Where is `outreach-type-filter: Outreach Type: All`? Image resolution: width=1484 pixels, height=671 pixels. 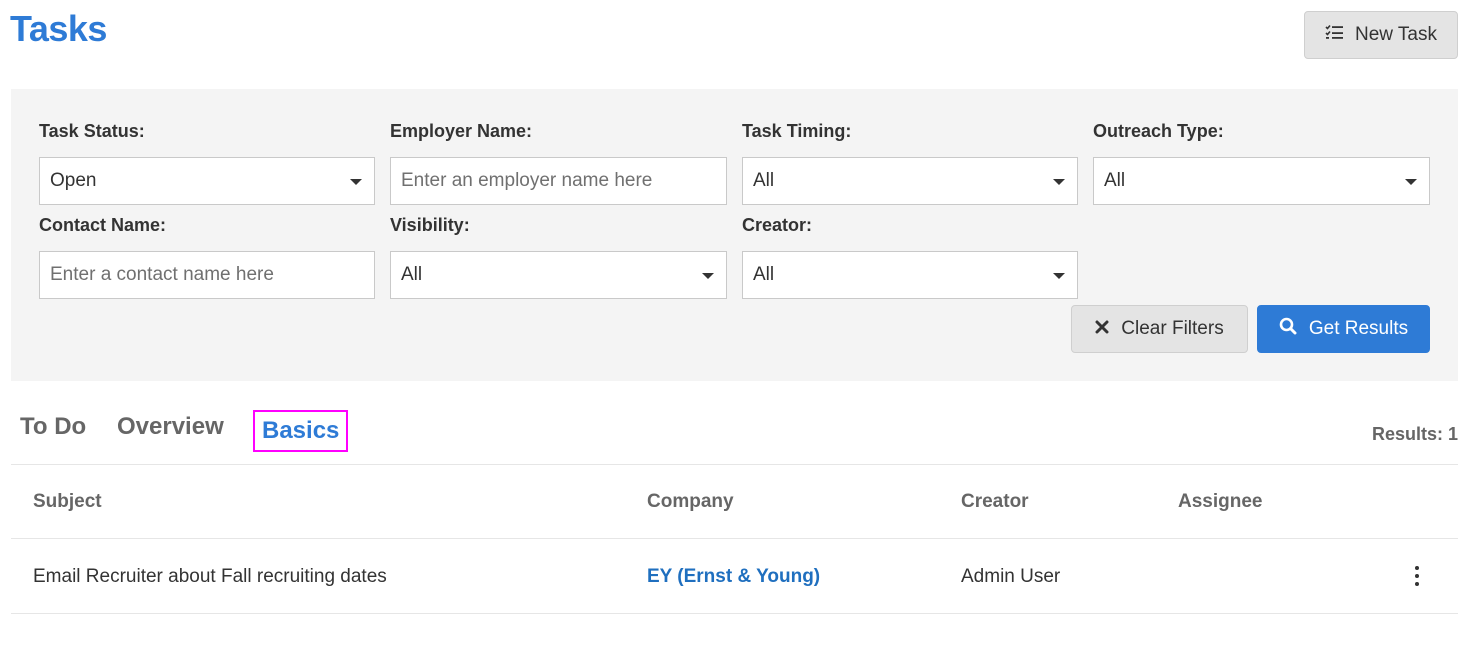 outreach-type-filter: Outreach Type: All is located at coordinates (1261, 162).